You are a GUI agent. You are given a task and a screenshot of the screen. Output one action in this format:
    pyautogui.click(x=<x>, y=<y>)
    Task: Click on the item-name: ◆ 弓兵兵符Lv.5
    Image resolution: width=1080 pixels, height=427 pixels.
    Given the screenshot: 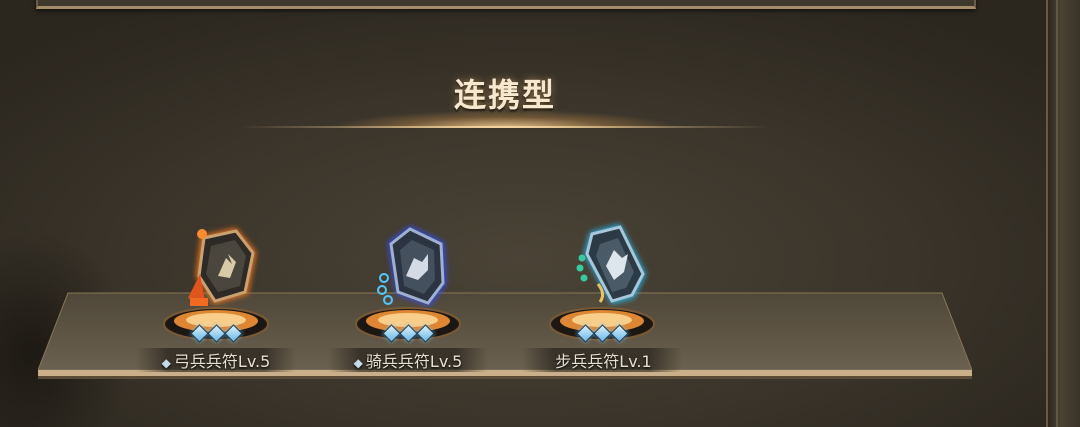 What is the action you would take?
    pyautogui.click(x=216, y=360)
    